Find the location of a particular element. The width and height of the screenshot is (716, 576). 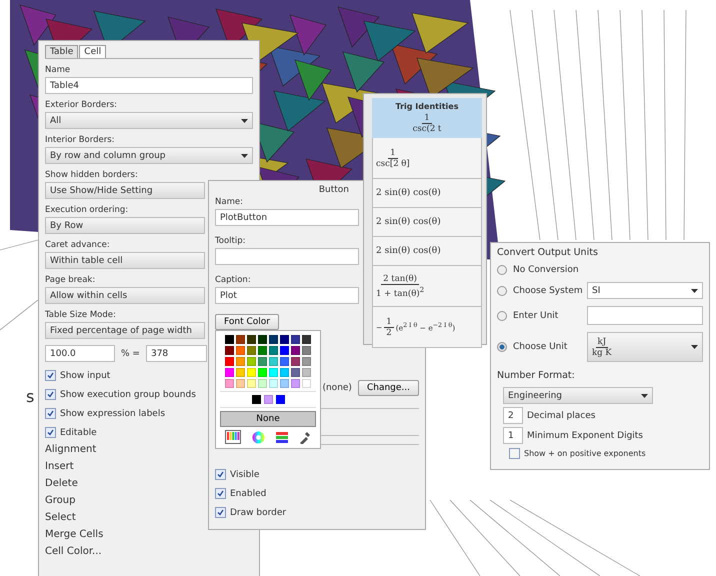

dropdown: Fixed percentage of page width is located at coordinates (125, 330).